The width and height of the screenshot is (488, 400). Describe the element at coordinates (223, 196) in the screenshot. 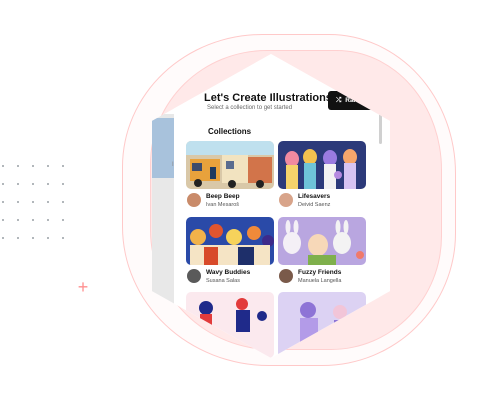

I see `collection-name: Beep Beep` at that location.